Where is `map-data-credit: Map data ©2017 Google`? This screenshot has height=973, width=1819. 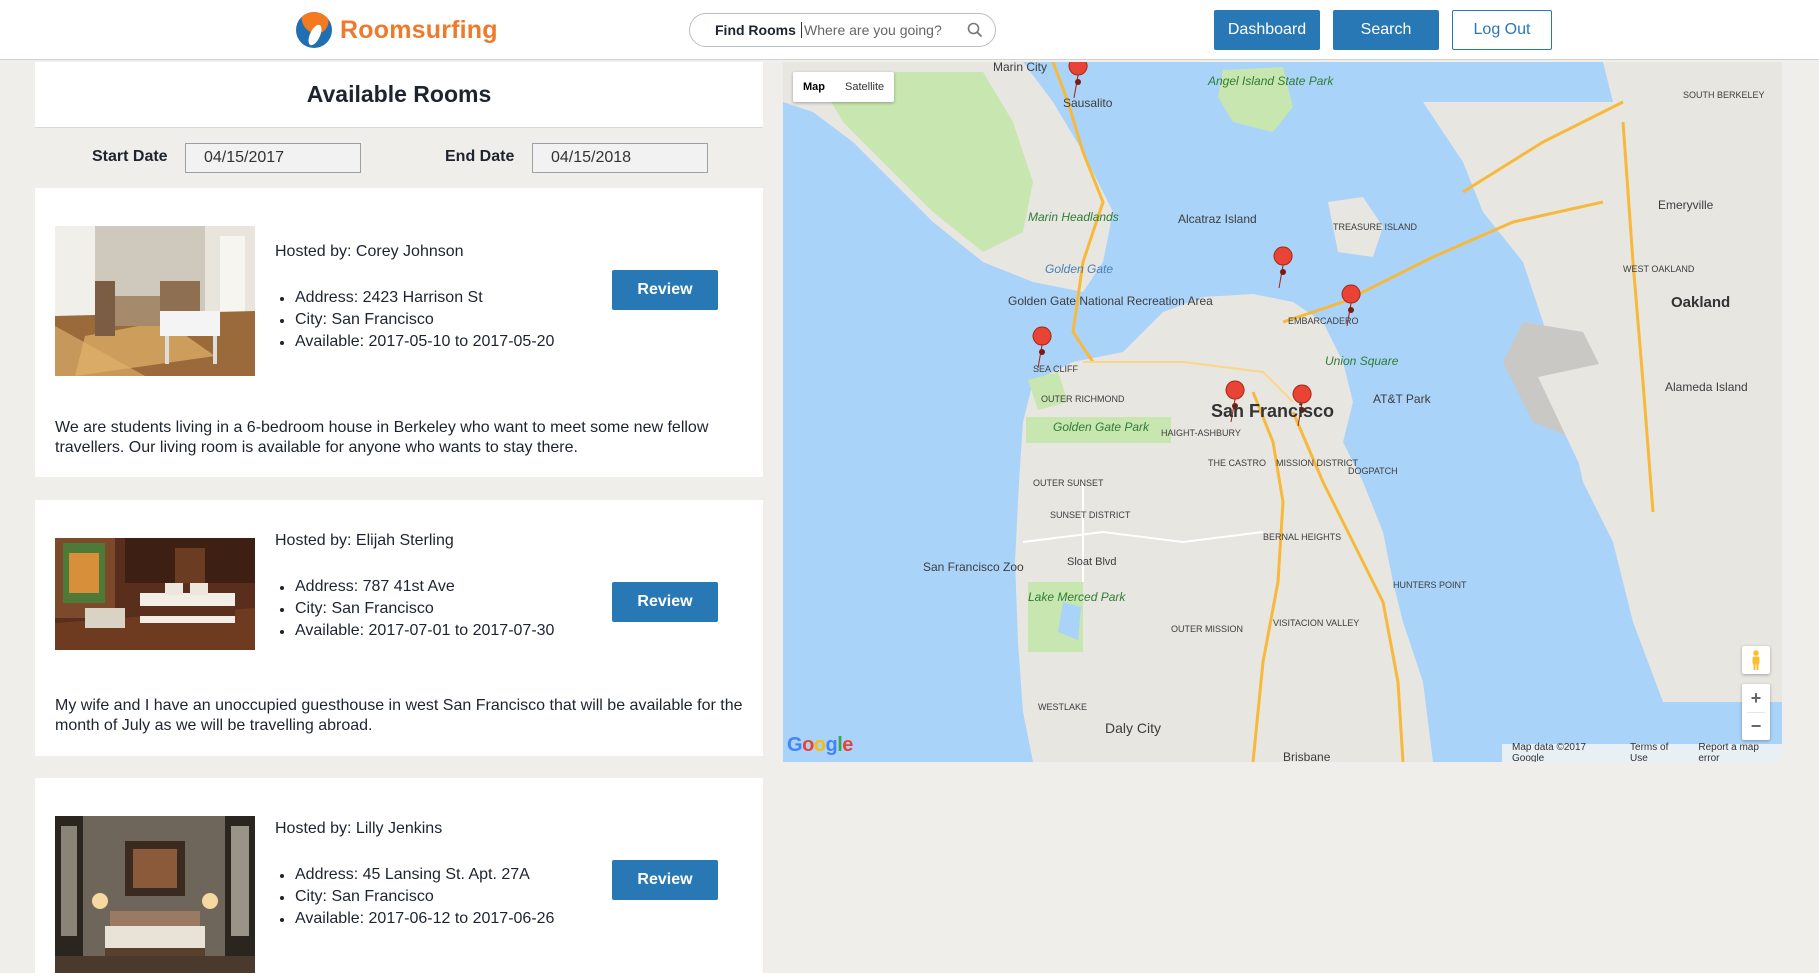
map-data-credit: Map data ©2017 Google is located at coordinates (1549, 752).